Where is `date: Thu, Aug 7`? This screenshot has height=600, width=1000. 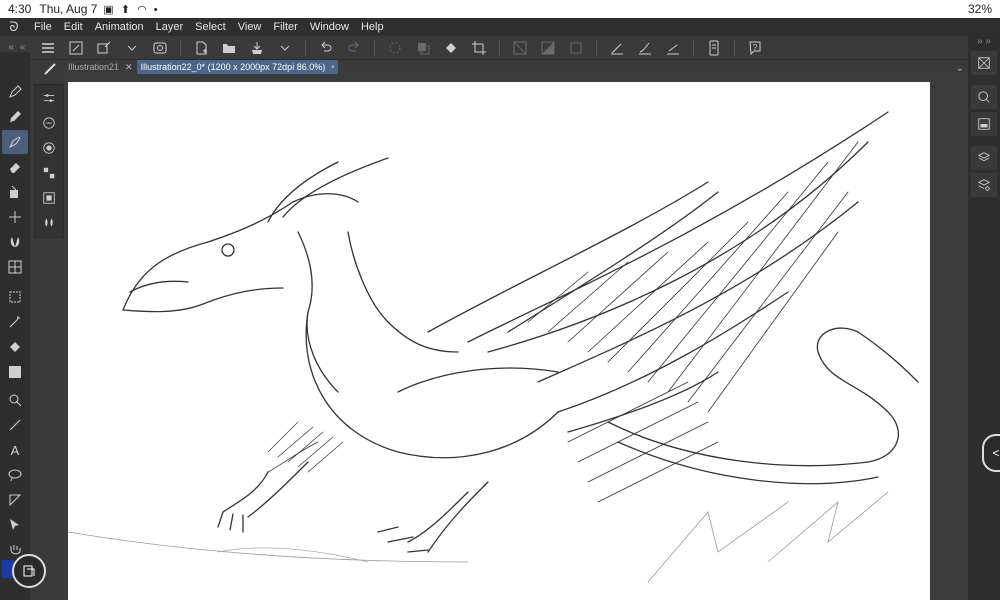 date: Thu, Aug 7 is located at coordinates (68, 9).